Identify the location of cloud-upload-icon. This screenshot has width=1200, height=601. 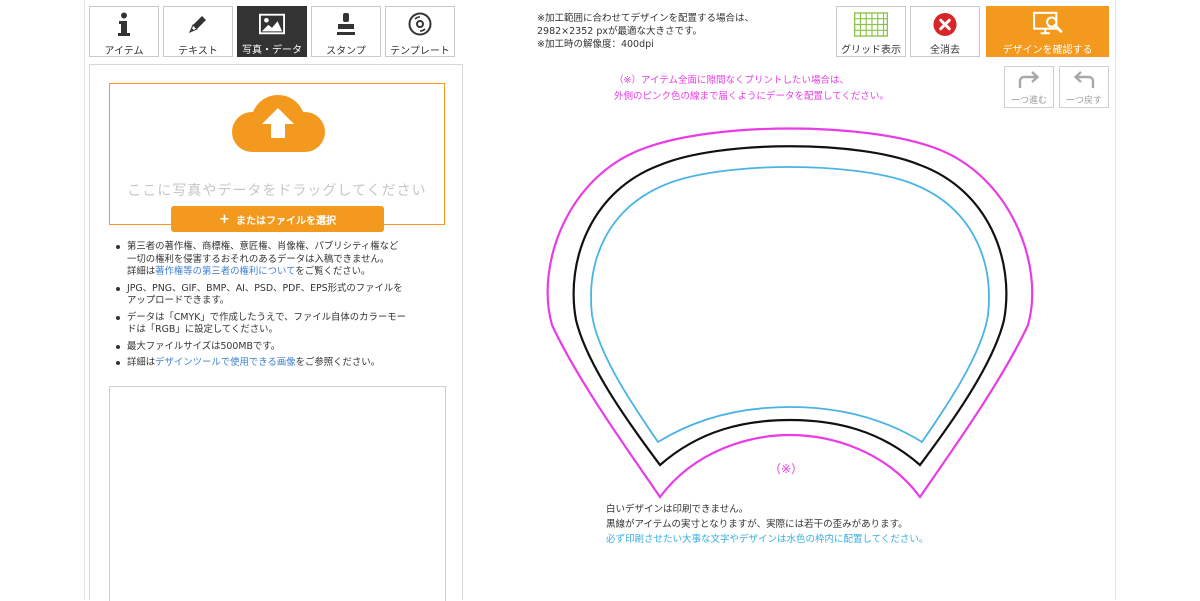
(278, 123).